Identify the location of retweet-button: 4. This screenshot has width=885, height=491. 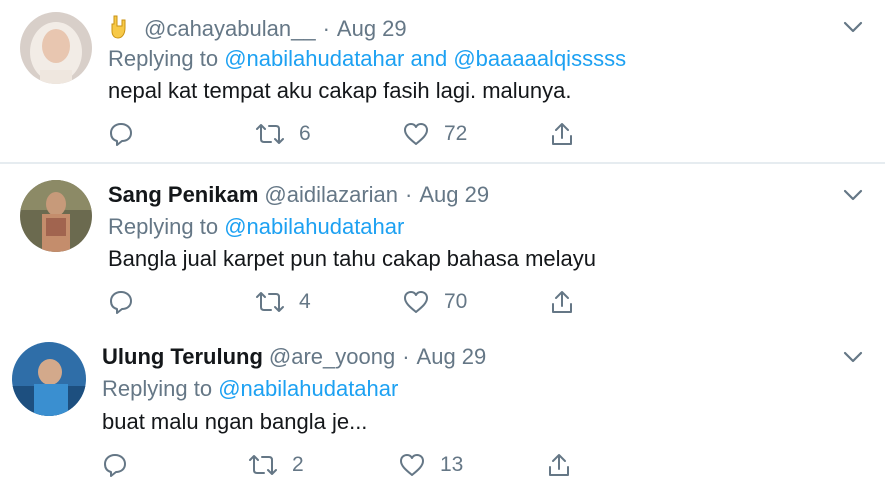
(283, 302).